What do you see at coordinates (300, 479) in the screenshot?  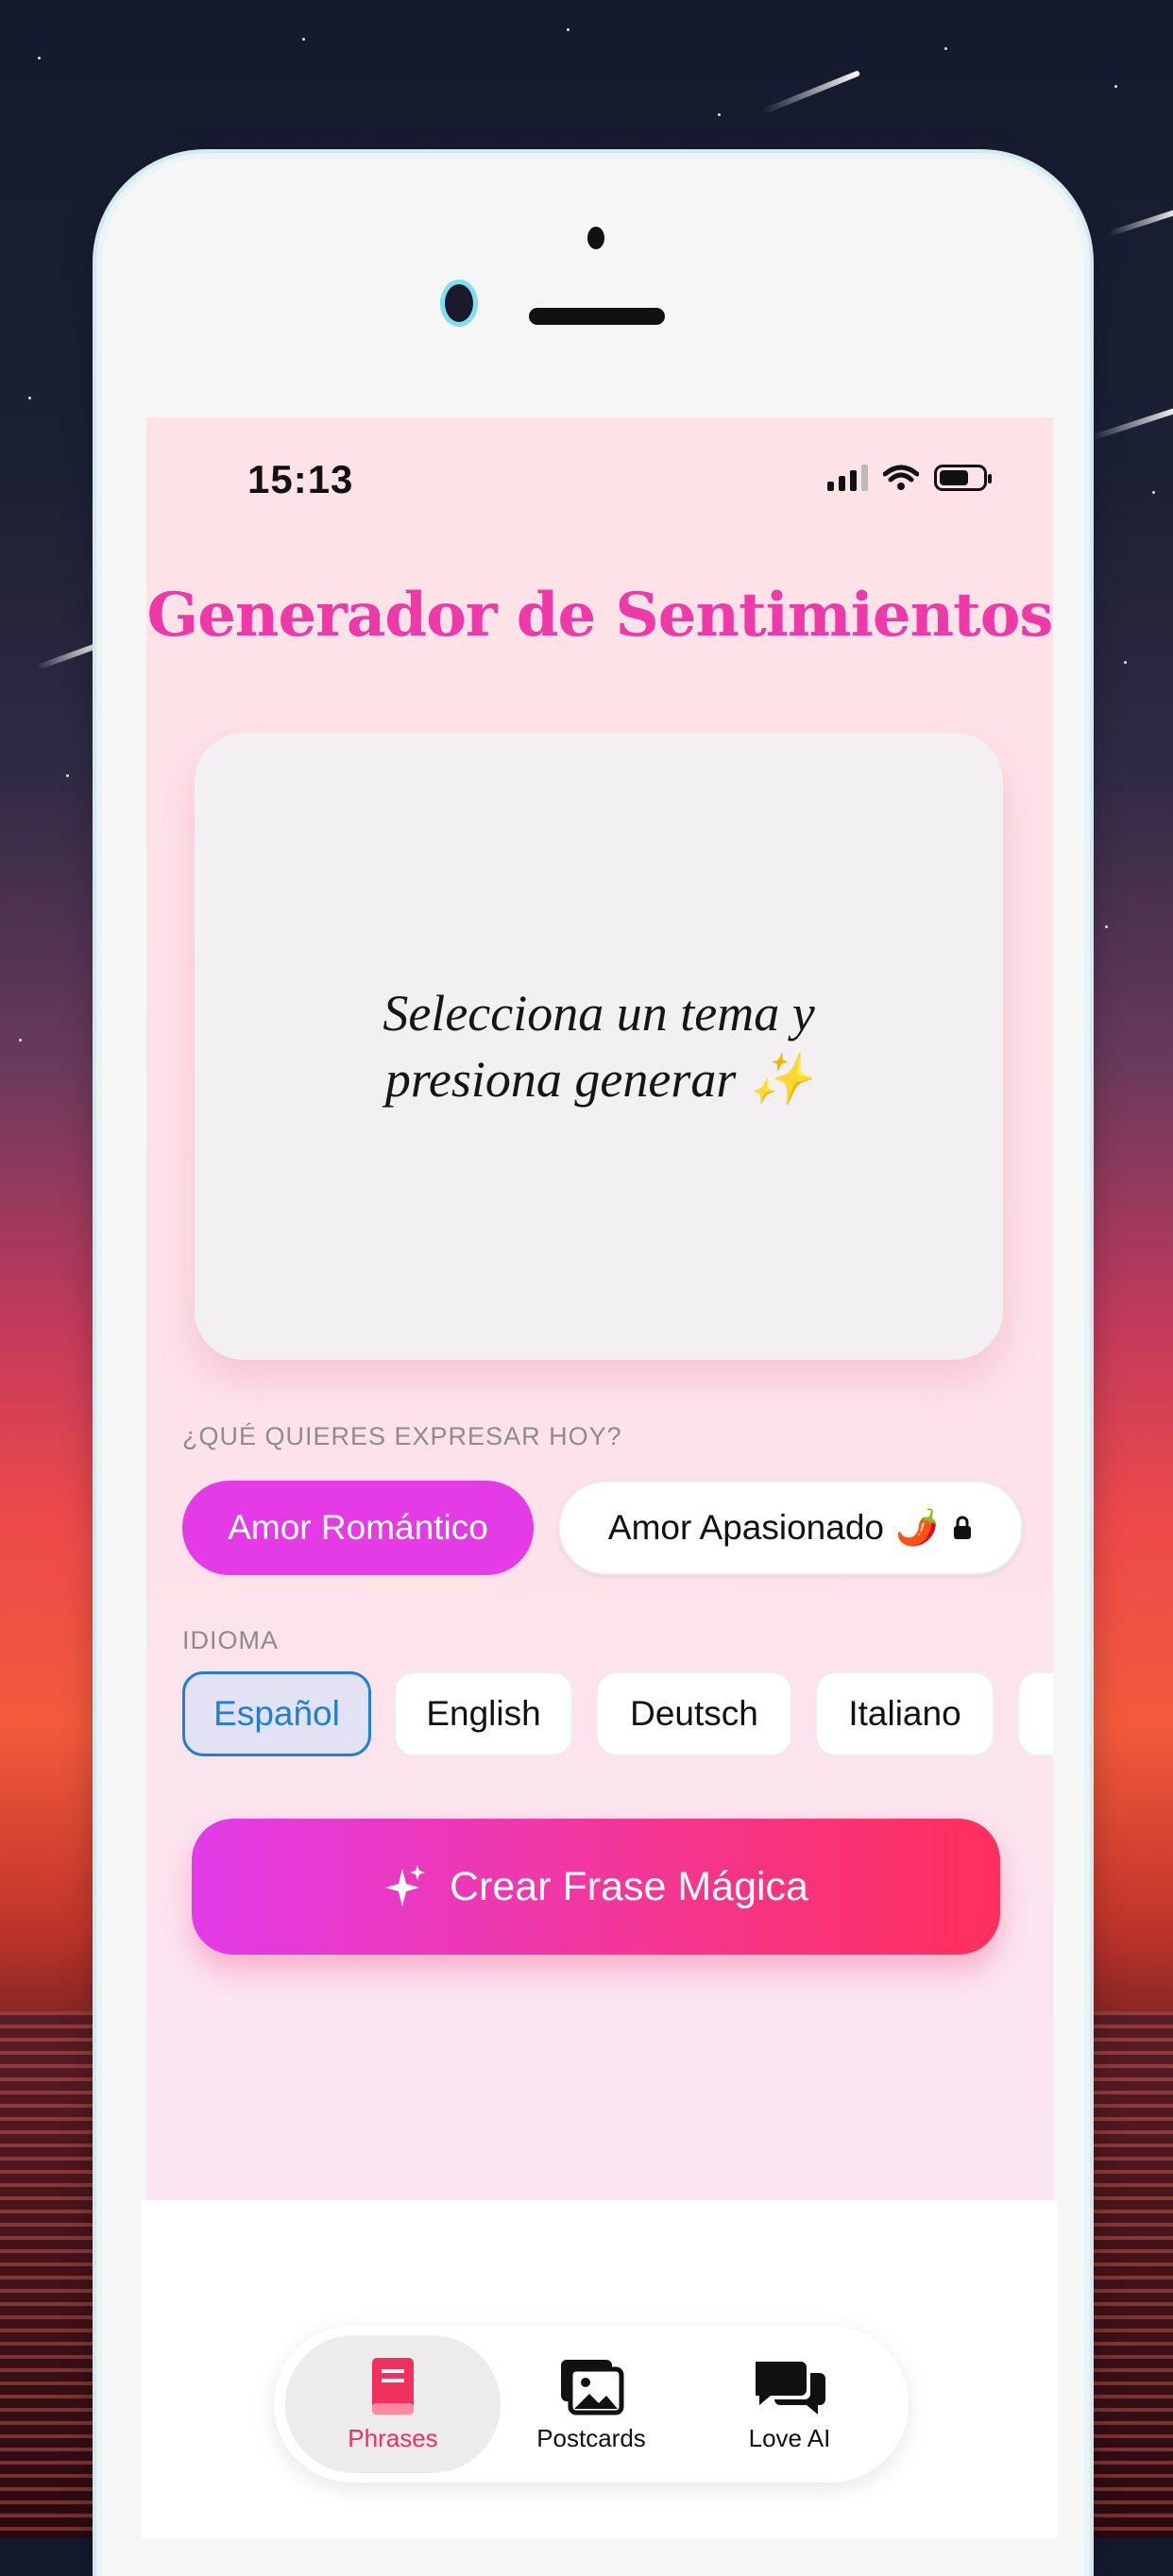 I see `status-time: 15:13` at bounding box center [300, 479].